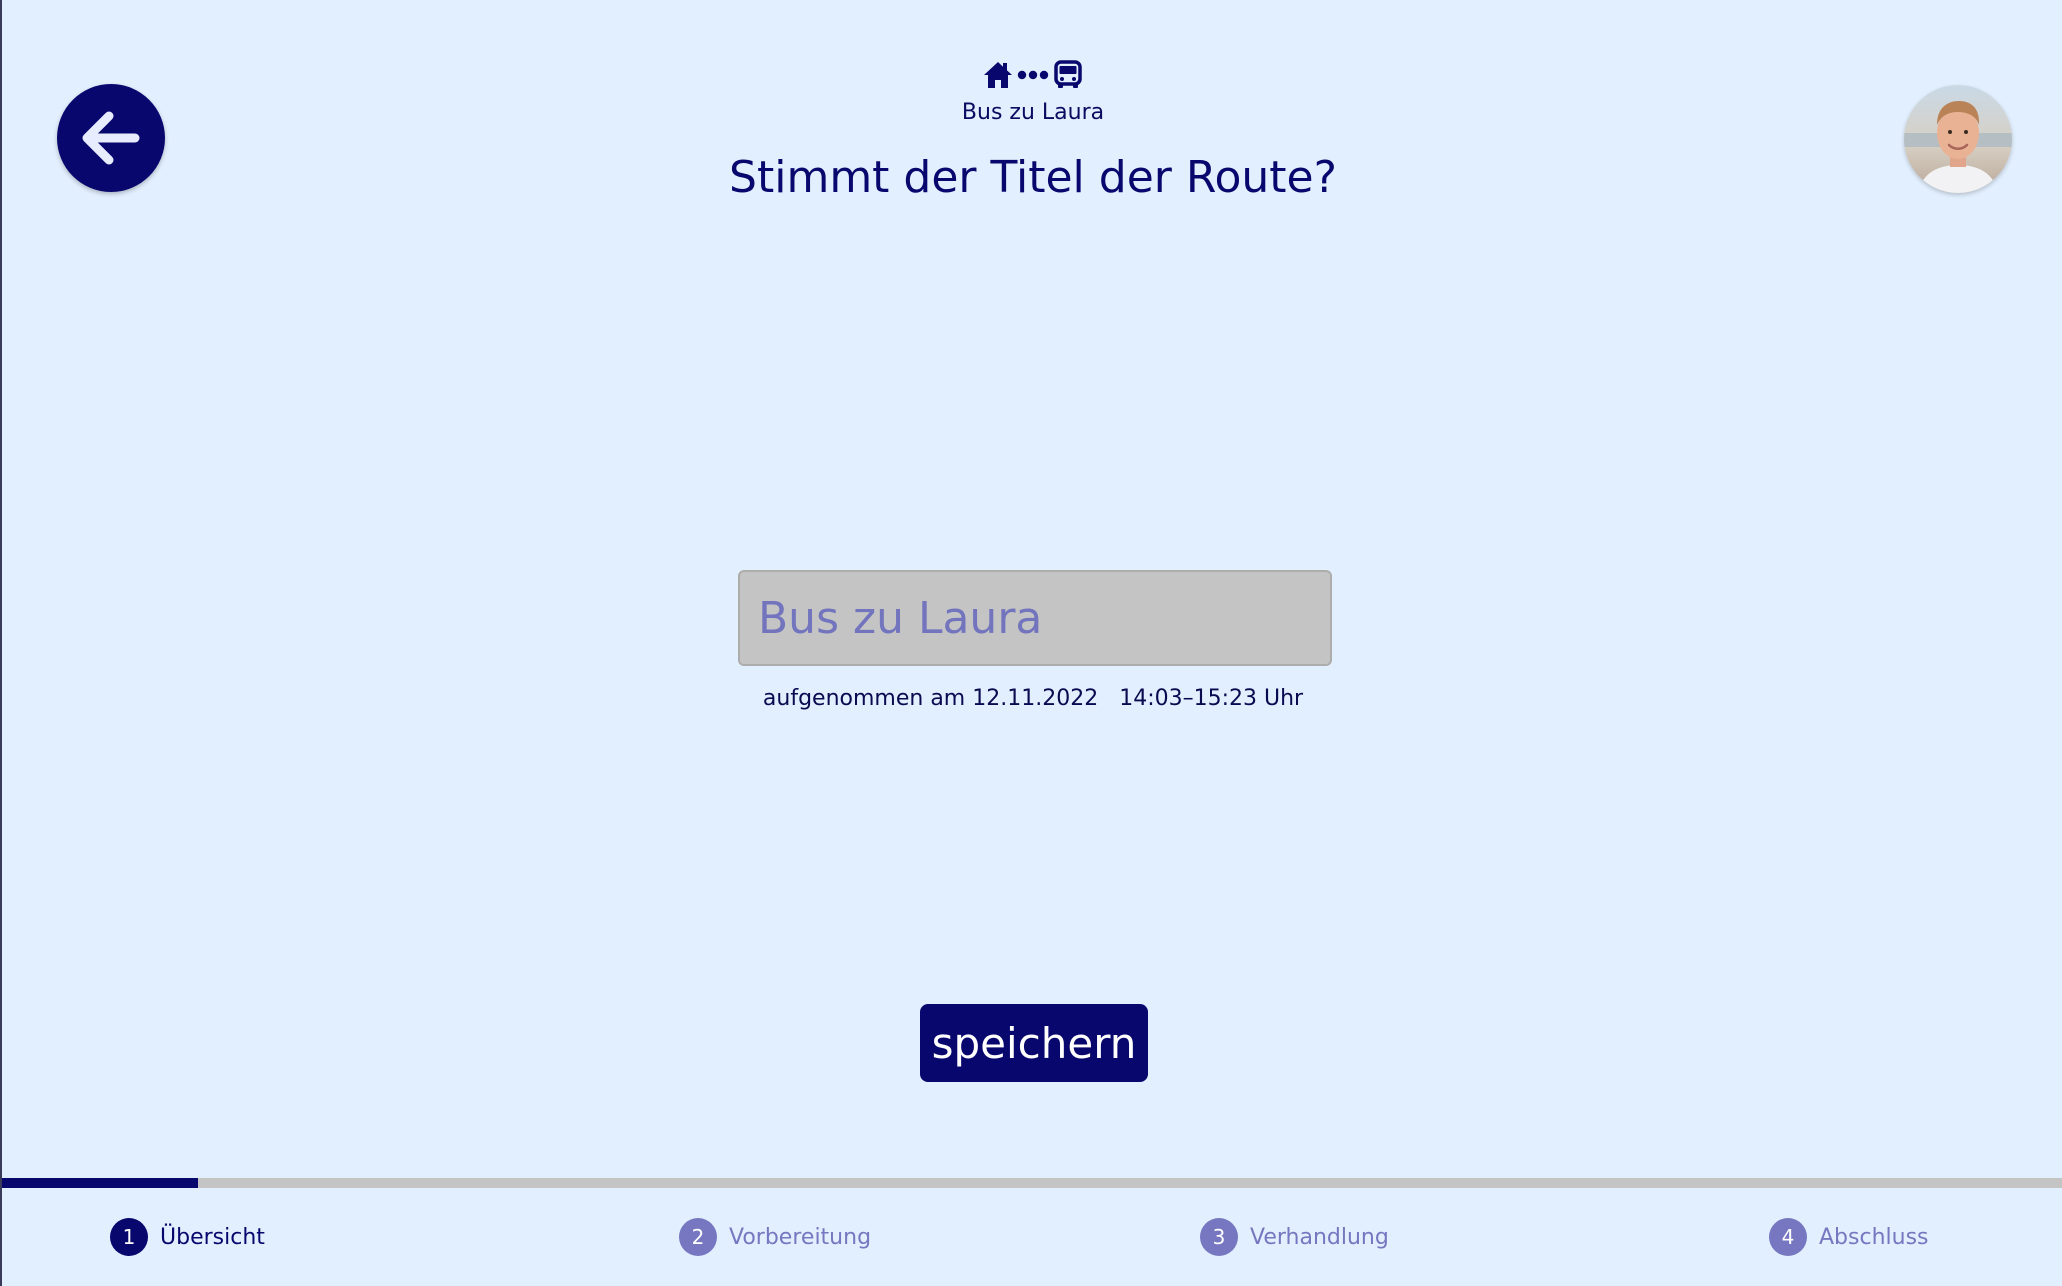  I want to click on route-icon-group, so click(1032, 75).